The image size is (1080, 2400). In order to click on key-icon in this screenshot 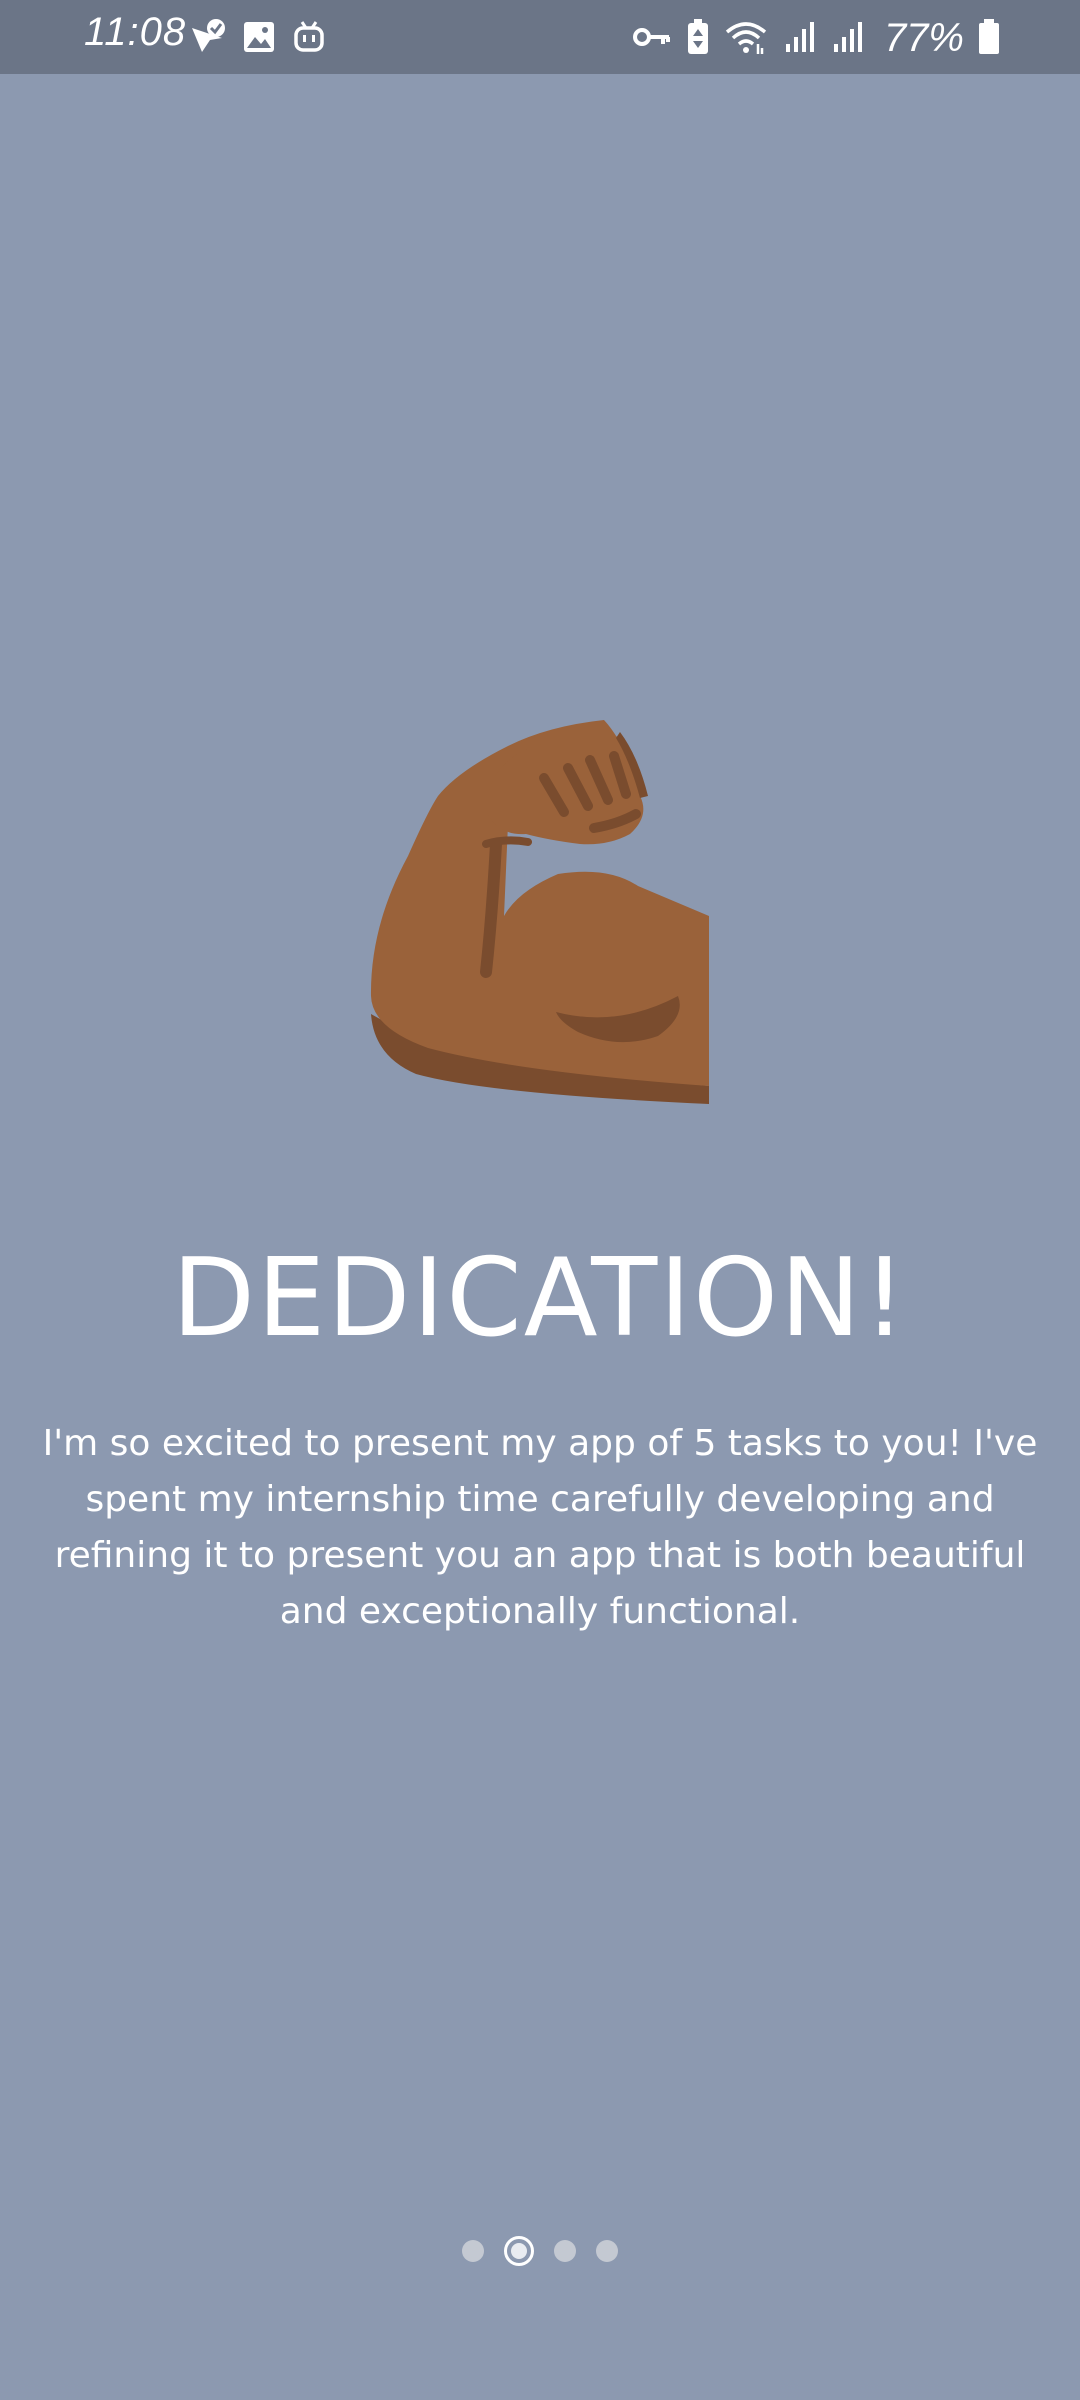, I will do `click(652, 39)`.